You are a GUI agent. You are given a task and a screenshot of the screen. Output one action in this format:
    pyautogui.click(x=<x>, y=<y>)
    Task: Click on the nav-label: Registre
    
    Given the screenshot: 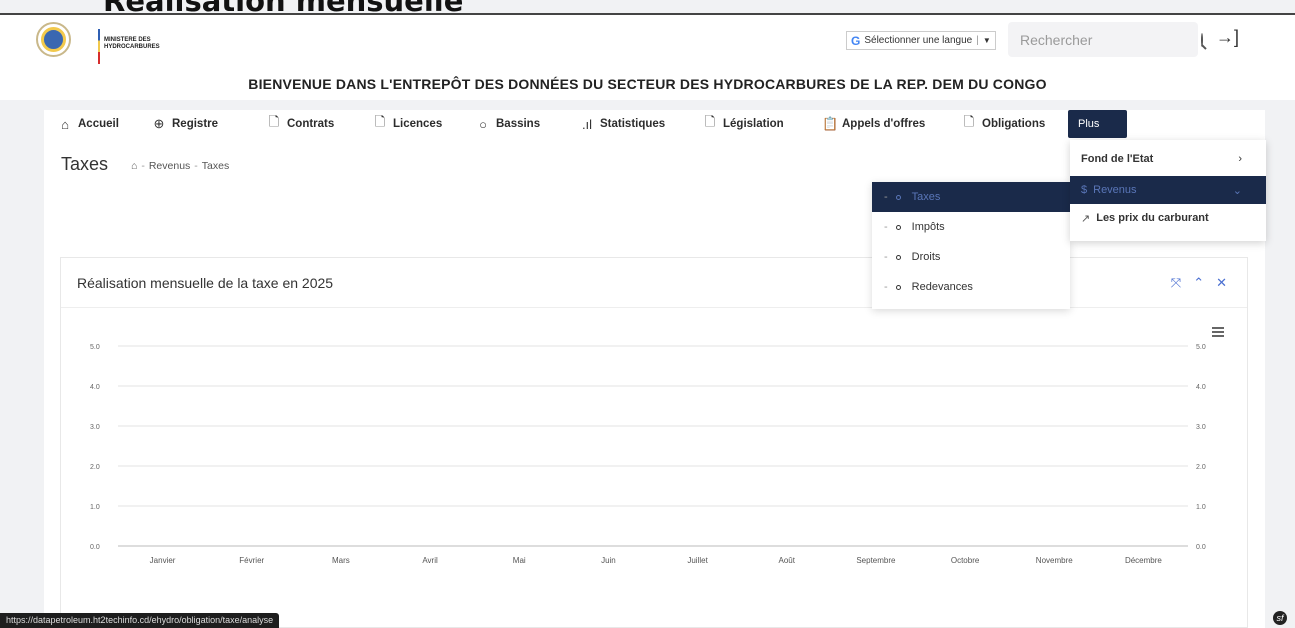 What is the action you would take?
    pyautogui.click(x=195, y=124)
    